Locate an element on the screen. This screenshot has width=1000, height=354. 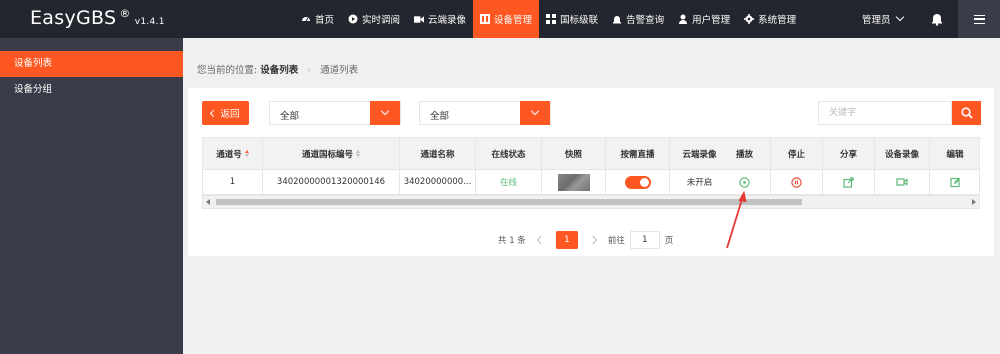
bell-icon is located at coordinates (937, 19).